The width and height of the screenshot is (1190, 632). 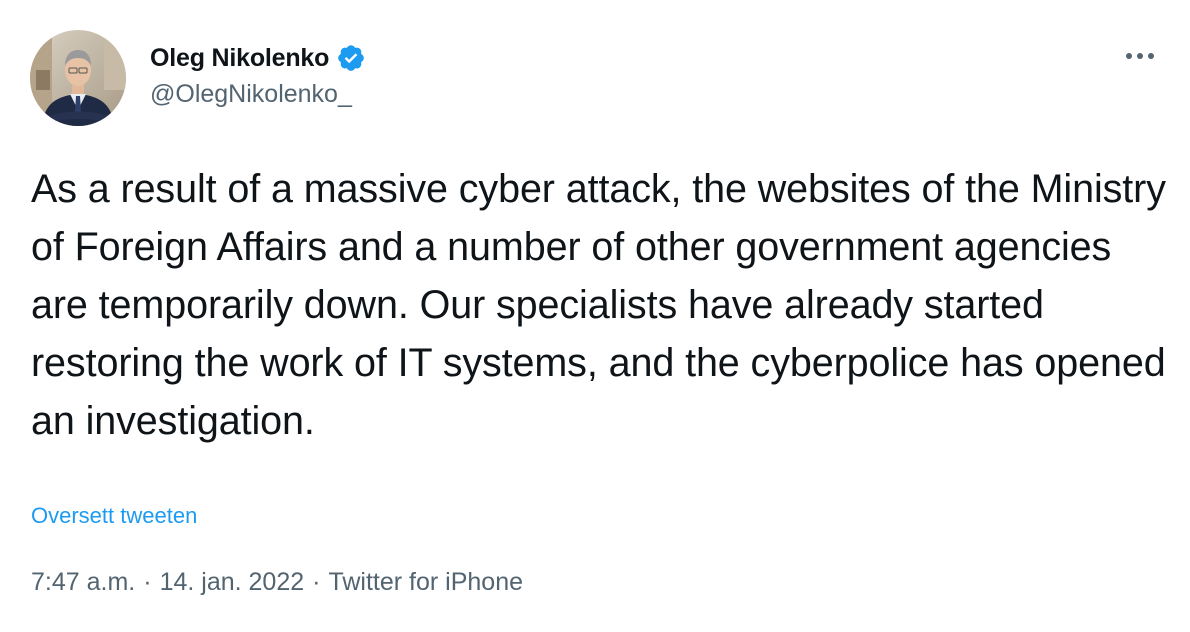 What do you see at coordinates (425, 582) in the screenshot?
I see `tweet-source: Twitter for iPhone` at bounding box center [425, 582].